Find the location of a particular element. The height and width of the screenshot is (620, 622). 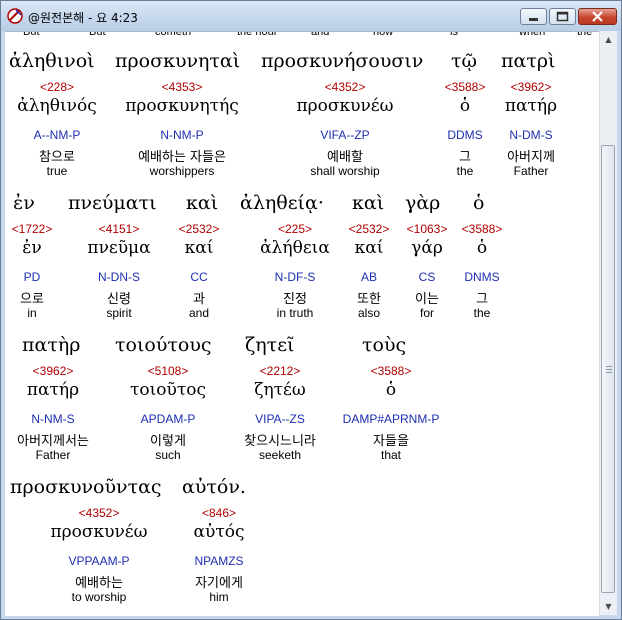

title-bar: @원전본해 - 요 4:23 is located at coordinates (311, 16).